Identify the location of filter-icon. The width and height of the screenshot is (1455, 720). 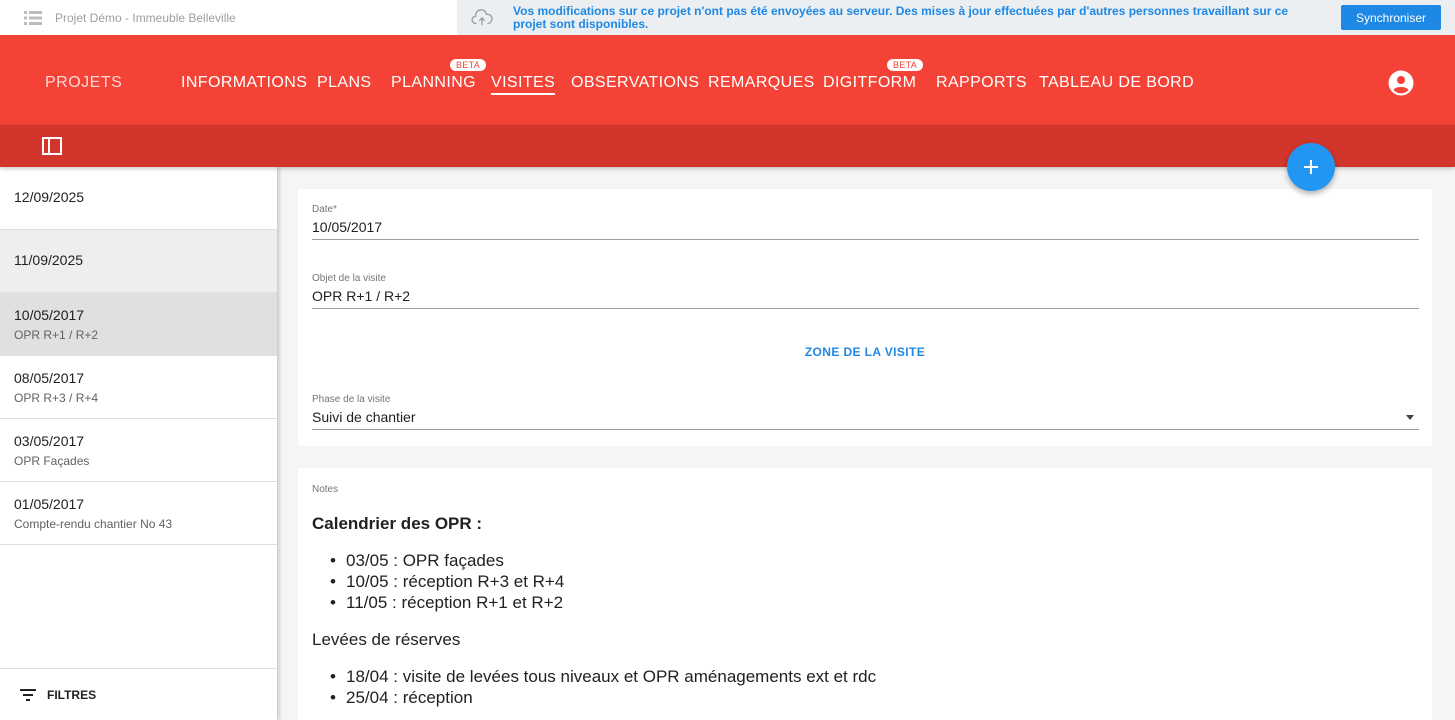
(28, 694).